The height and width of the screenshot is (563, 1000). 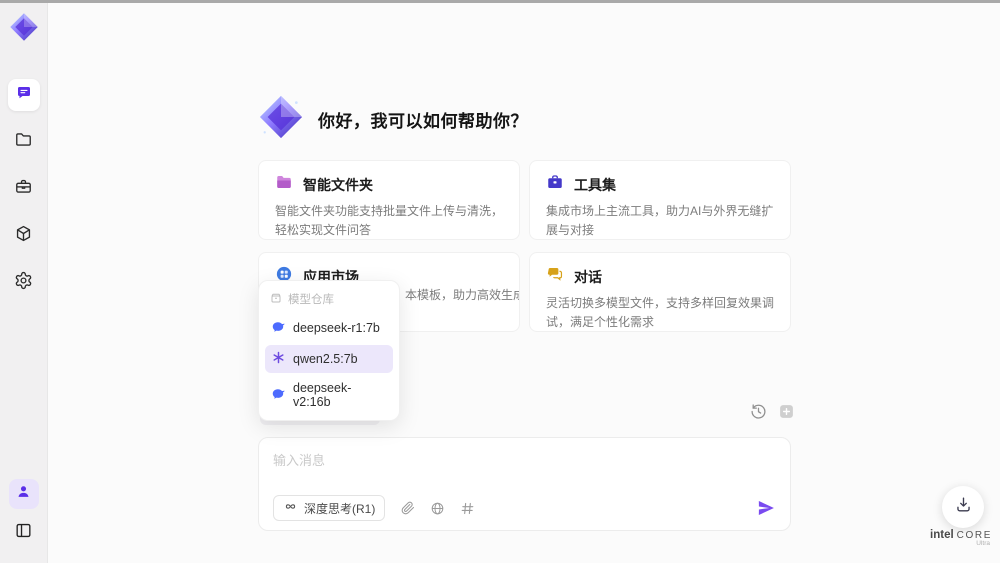 What do you see at coordinates (423, 121) in the screenshot?
I see `greeting-text: 你好，我可以如何帮助你？` at bounding box center [423, 121].